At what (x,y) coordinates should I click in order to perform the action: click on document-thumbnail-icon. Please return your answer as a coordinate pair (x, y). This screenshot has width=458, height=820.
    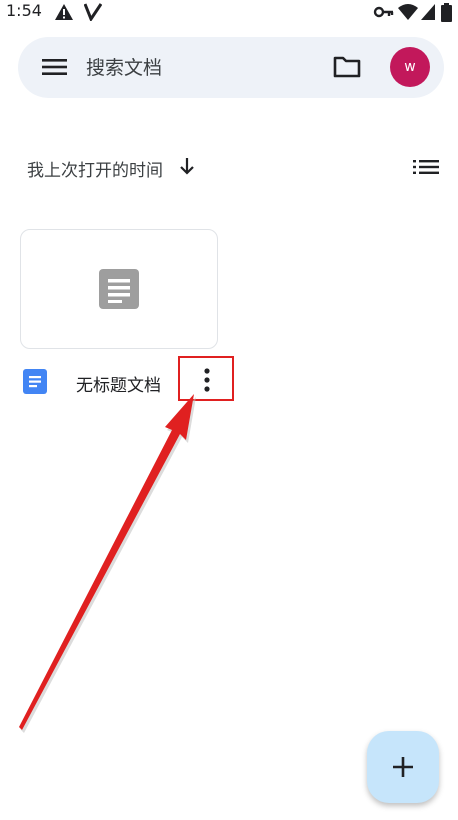
    Looking at the image, I should click on (119, 289).